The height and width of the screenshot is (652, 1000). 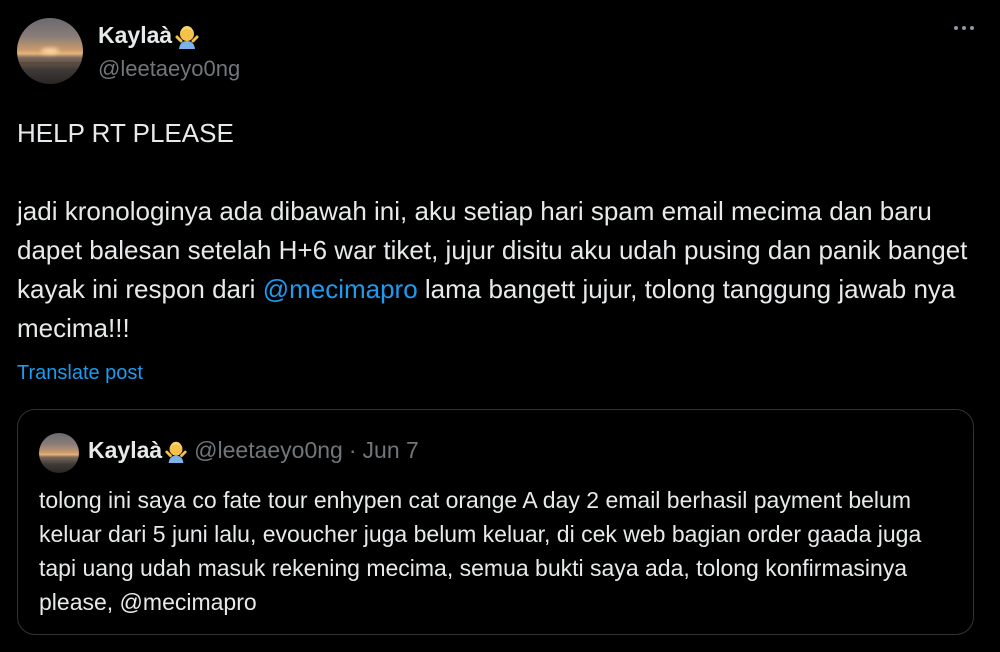 I want to click on quoted-display-name: Kaylaà, so click(x=125, y=450).